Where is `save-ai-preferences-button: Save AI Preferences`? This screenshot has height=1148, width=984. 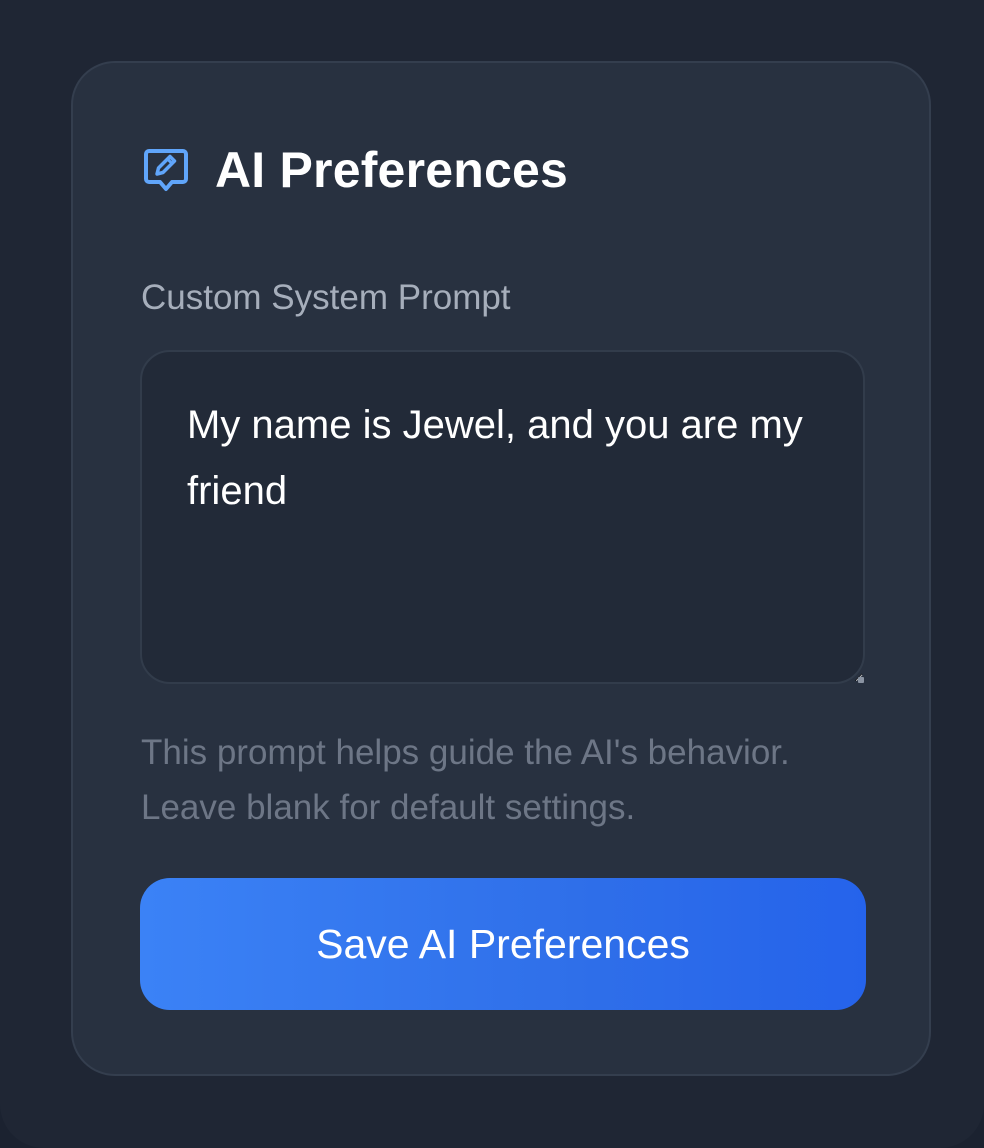
save-ai-preferences-button: Save AI Preferences is located at coordinates (503, 944).